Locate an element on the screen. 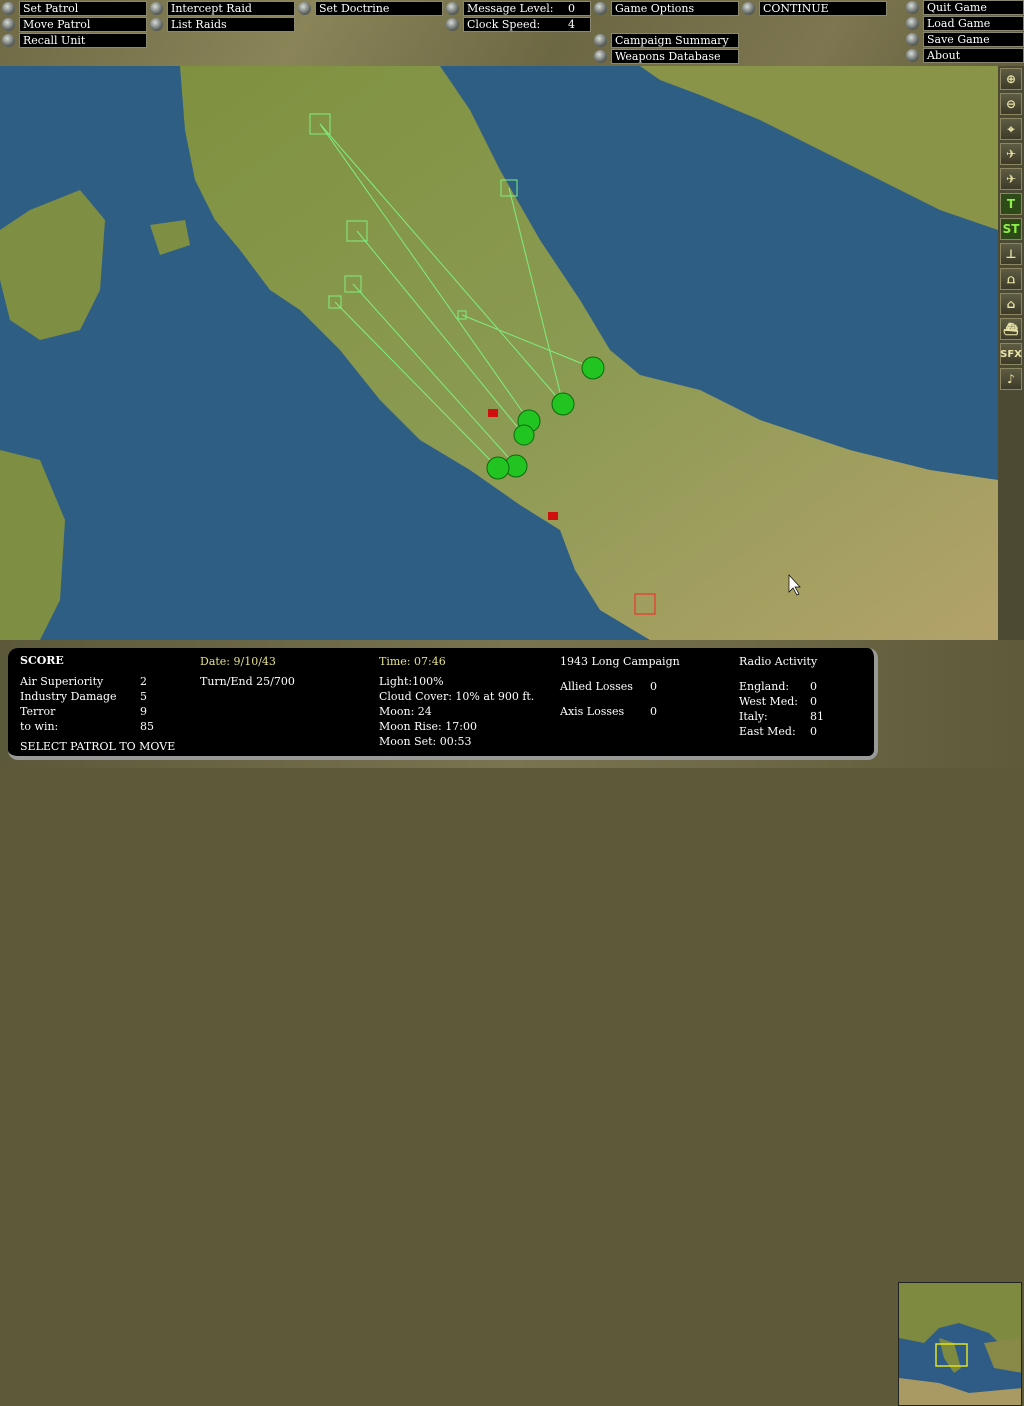 This screenshot has height=1406, width=1024. save-game-button: Save Game is located at coordinates (965, 39).